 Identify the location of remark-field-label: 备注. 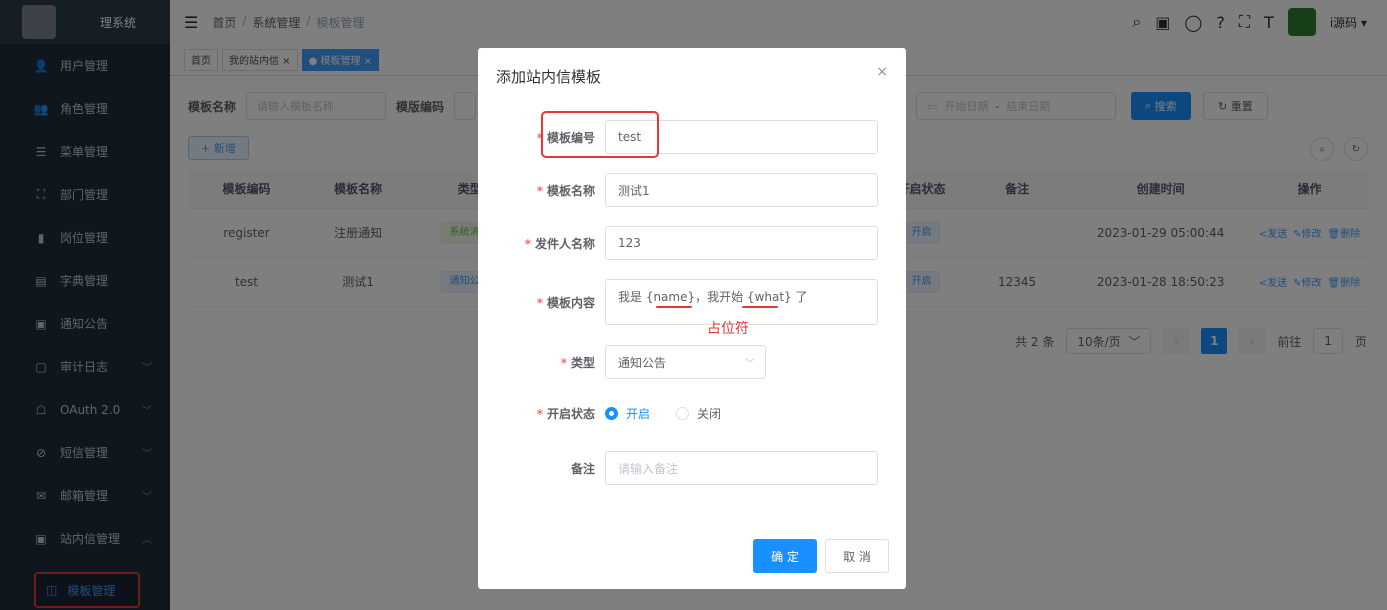
(582, 468).